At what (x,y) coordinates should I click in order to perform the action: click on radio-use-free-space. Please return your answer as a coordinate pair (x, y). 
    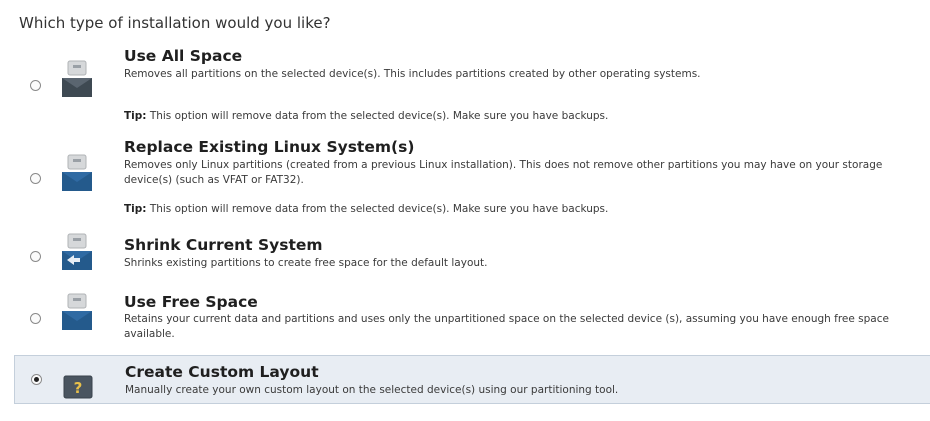
    Looking at the image, I should click on (35, 318).